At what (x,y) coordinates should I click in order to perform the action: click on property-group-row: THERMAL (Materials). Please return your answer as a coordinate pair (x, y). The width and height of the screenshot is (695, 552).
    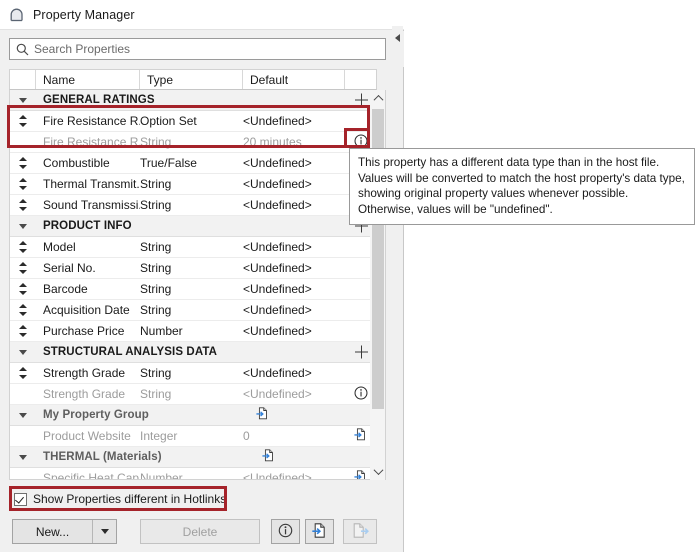
    Looking at the image, I should click on (193, 457).